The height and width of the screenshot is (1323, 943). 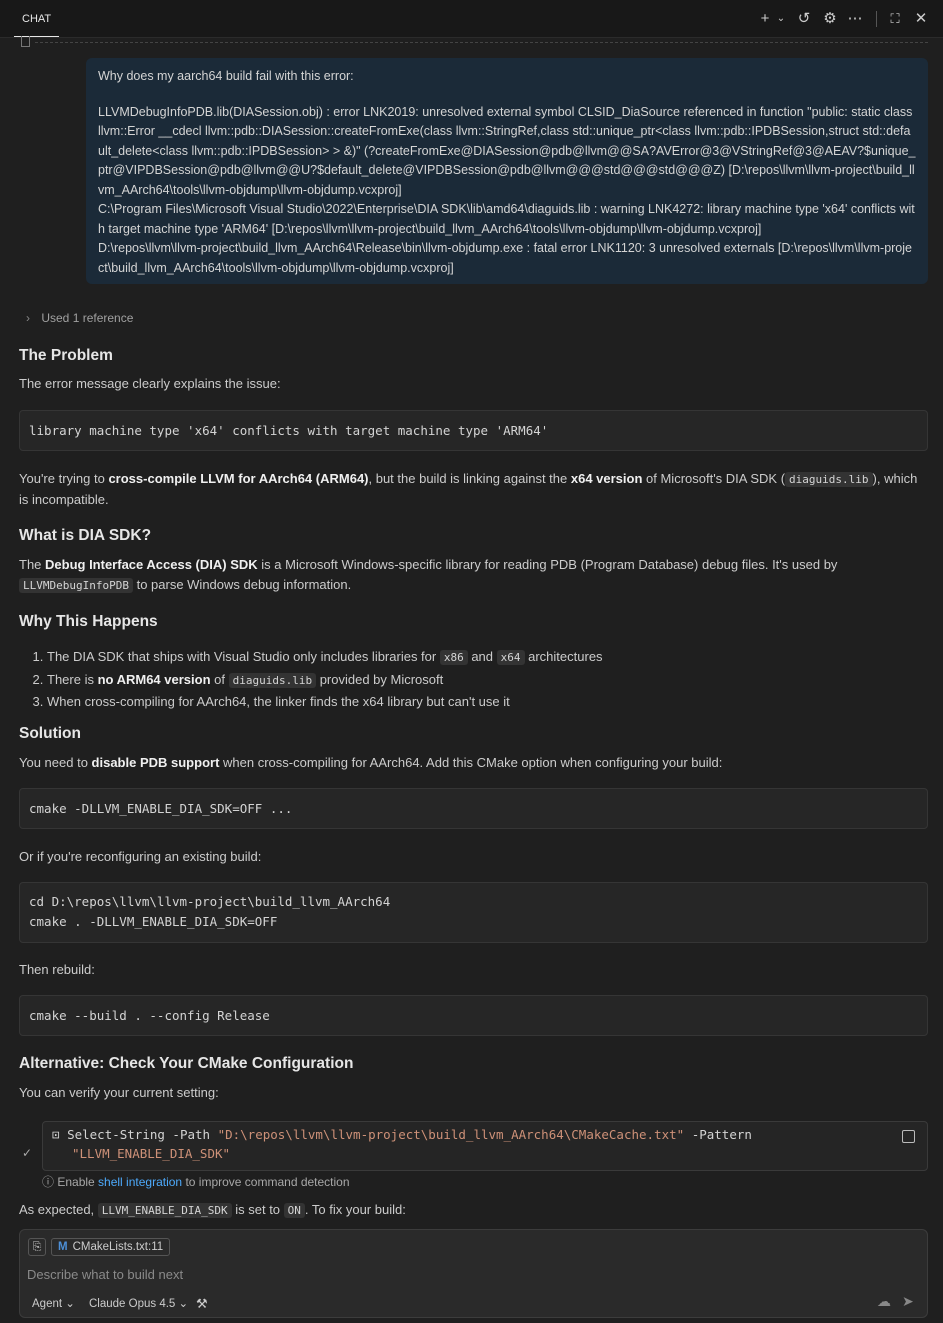 What do you see at coordinates (37, 18) in the screenshot?
I see `tab-chat: CHAT` at bounding box center [37, 18].